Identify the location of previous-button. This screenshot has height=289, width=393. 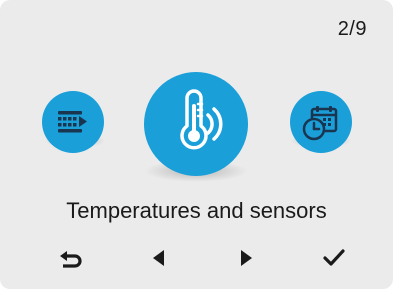
(159, 258).